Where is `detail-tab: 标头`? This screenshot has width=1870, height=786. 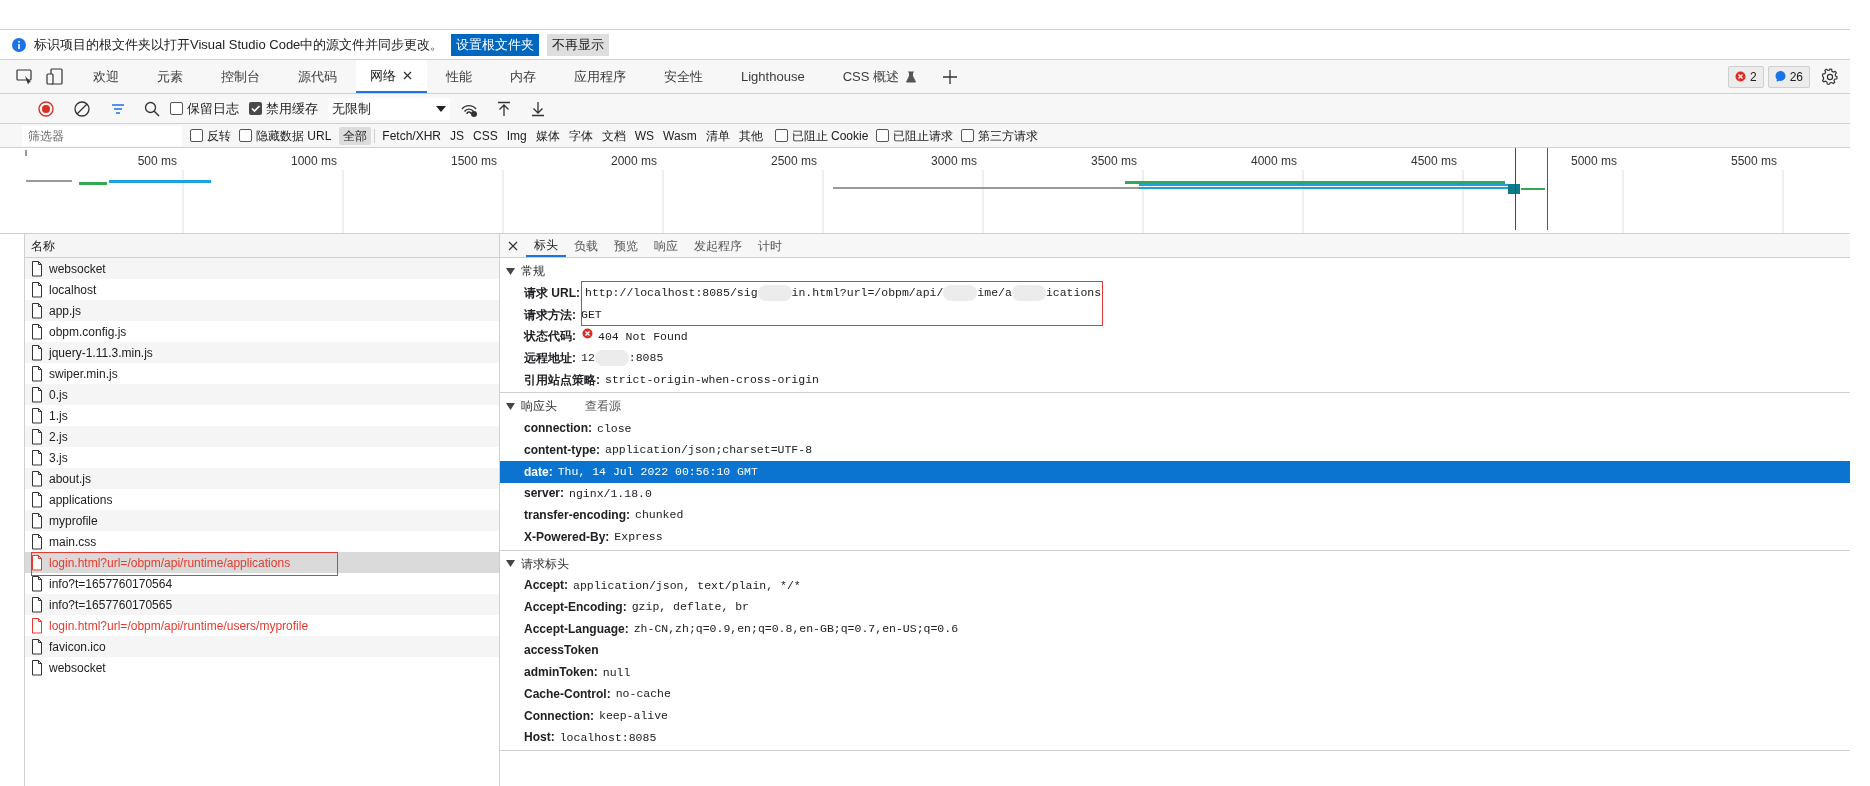 detail-tab: 标头 is located at coordinates (546, 245).